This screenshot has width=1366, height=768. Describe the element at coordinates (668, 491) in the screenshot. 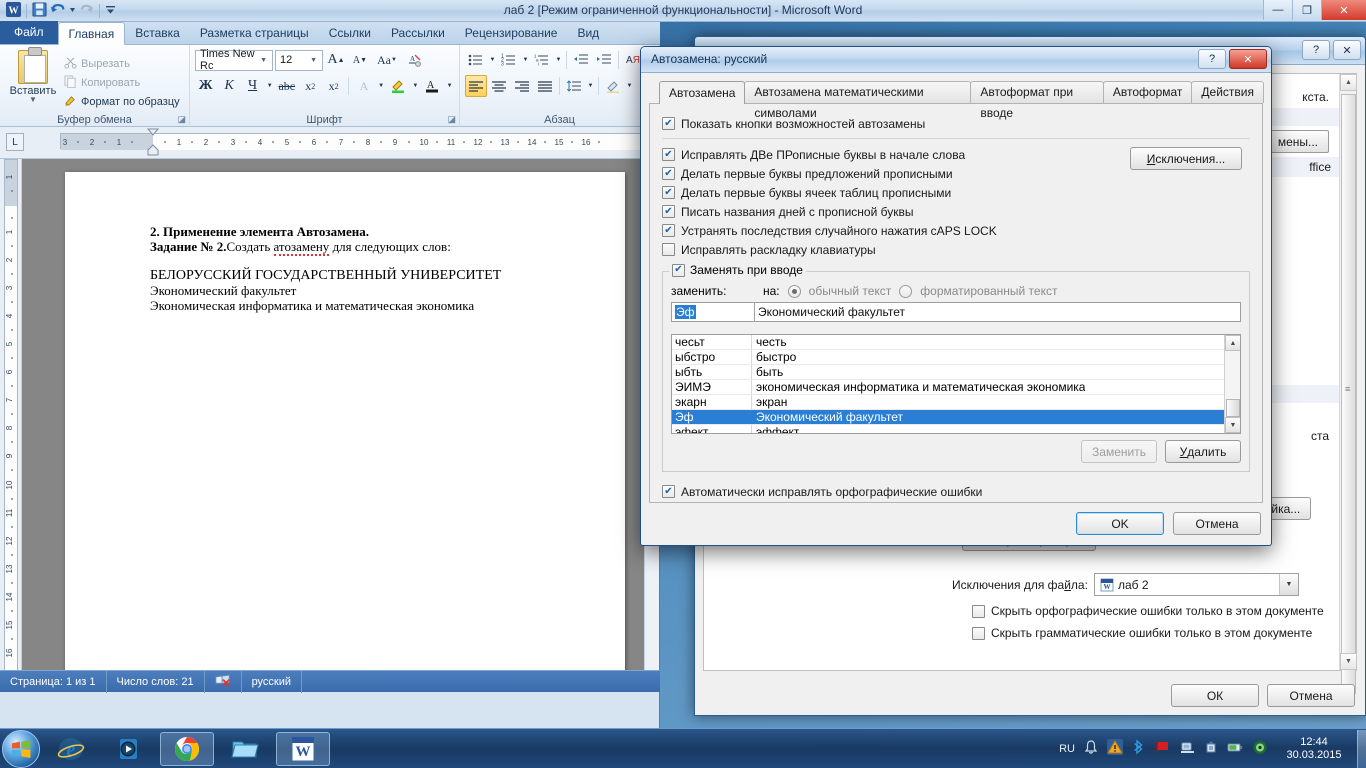

I see `auto-fix-spelling-checkbox` at that location.